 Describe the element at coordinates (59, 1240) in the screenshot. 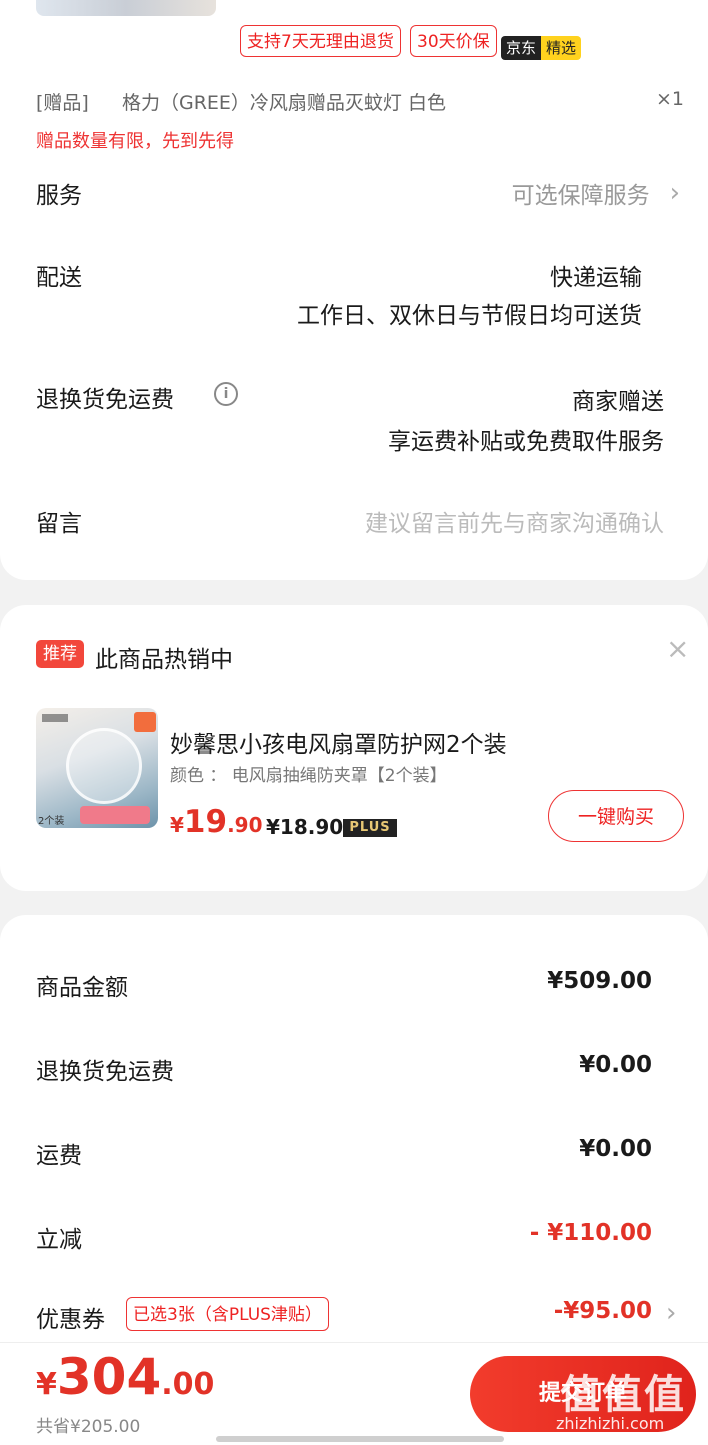

I see `discount-label: 立减` at that location.